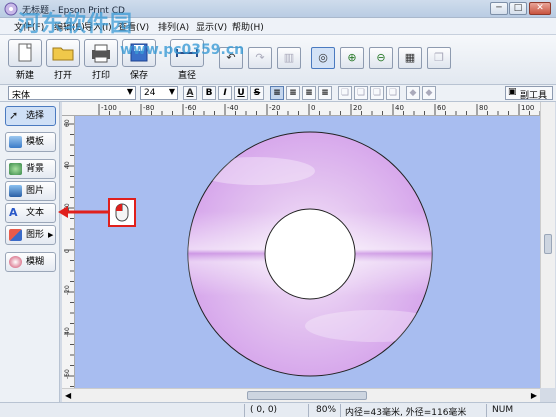 The height and width of the screenshot is (417, 556). What do you see at coordinates (540, 8) in the screenshot?
I see `close-button: ✕` at bounding box center [540, 8].